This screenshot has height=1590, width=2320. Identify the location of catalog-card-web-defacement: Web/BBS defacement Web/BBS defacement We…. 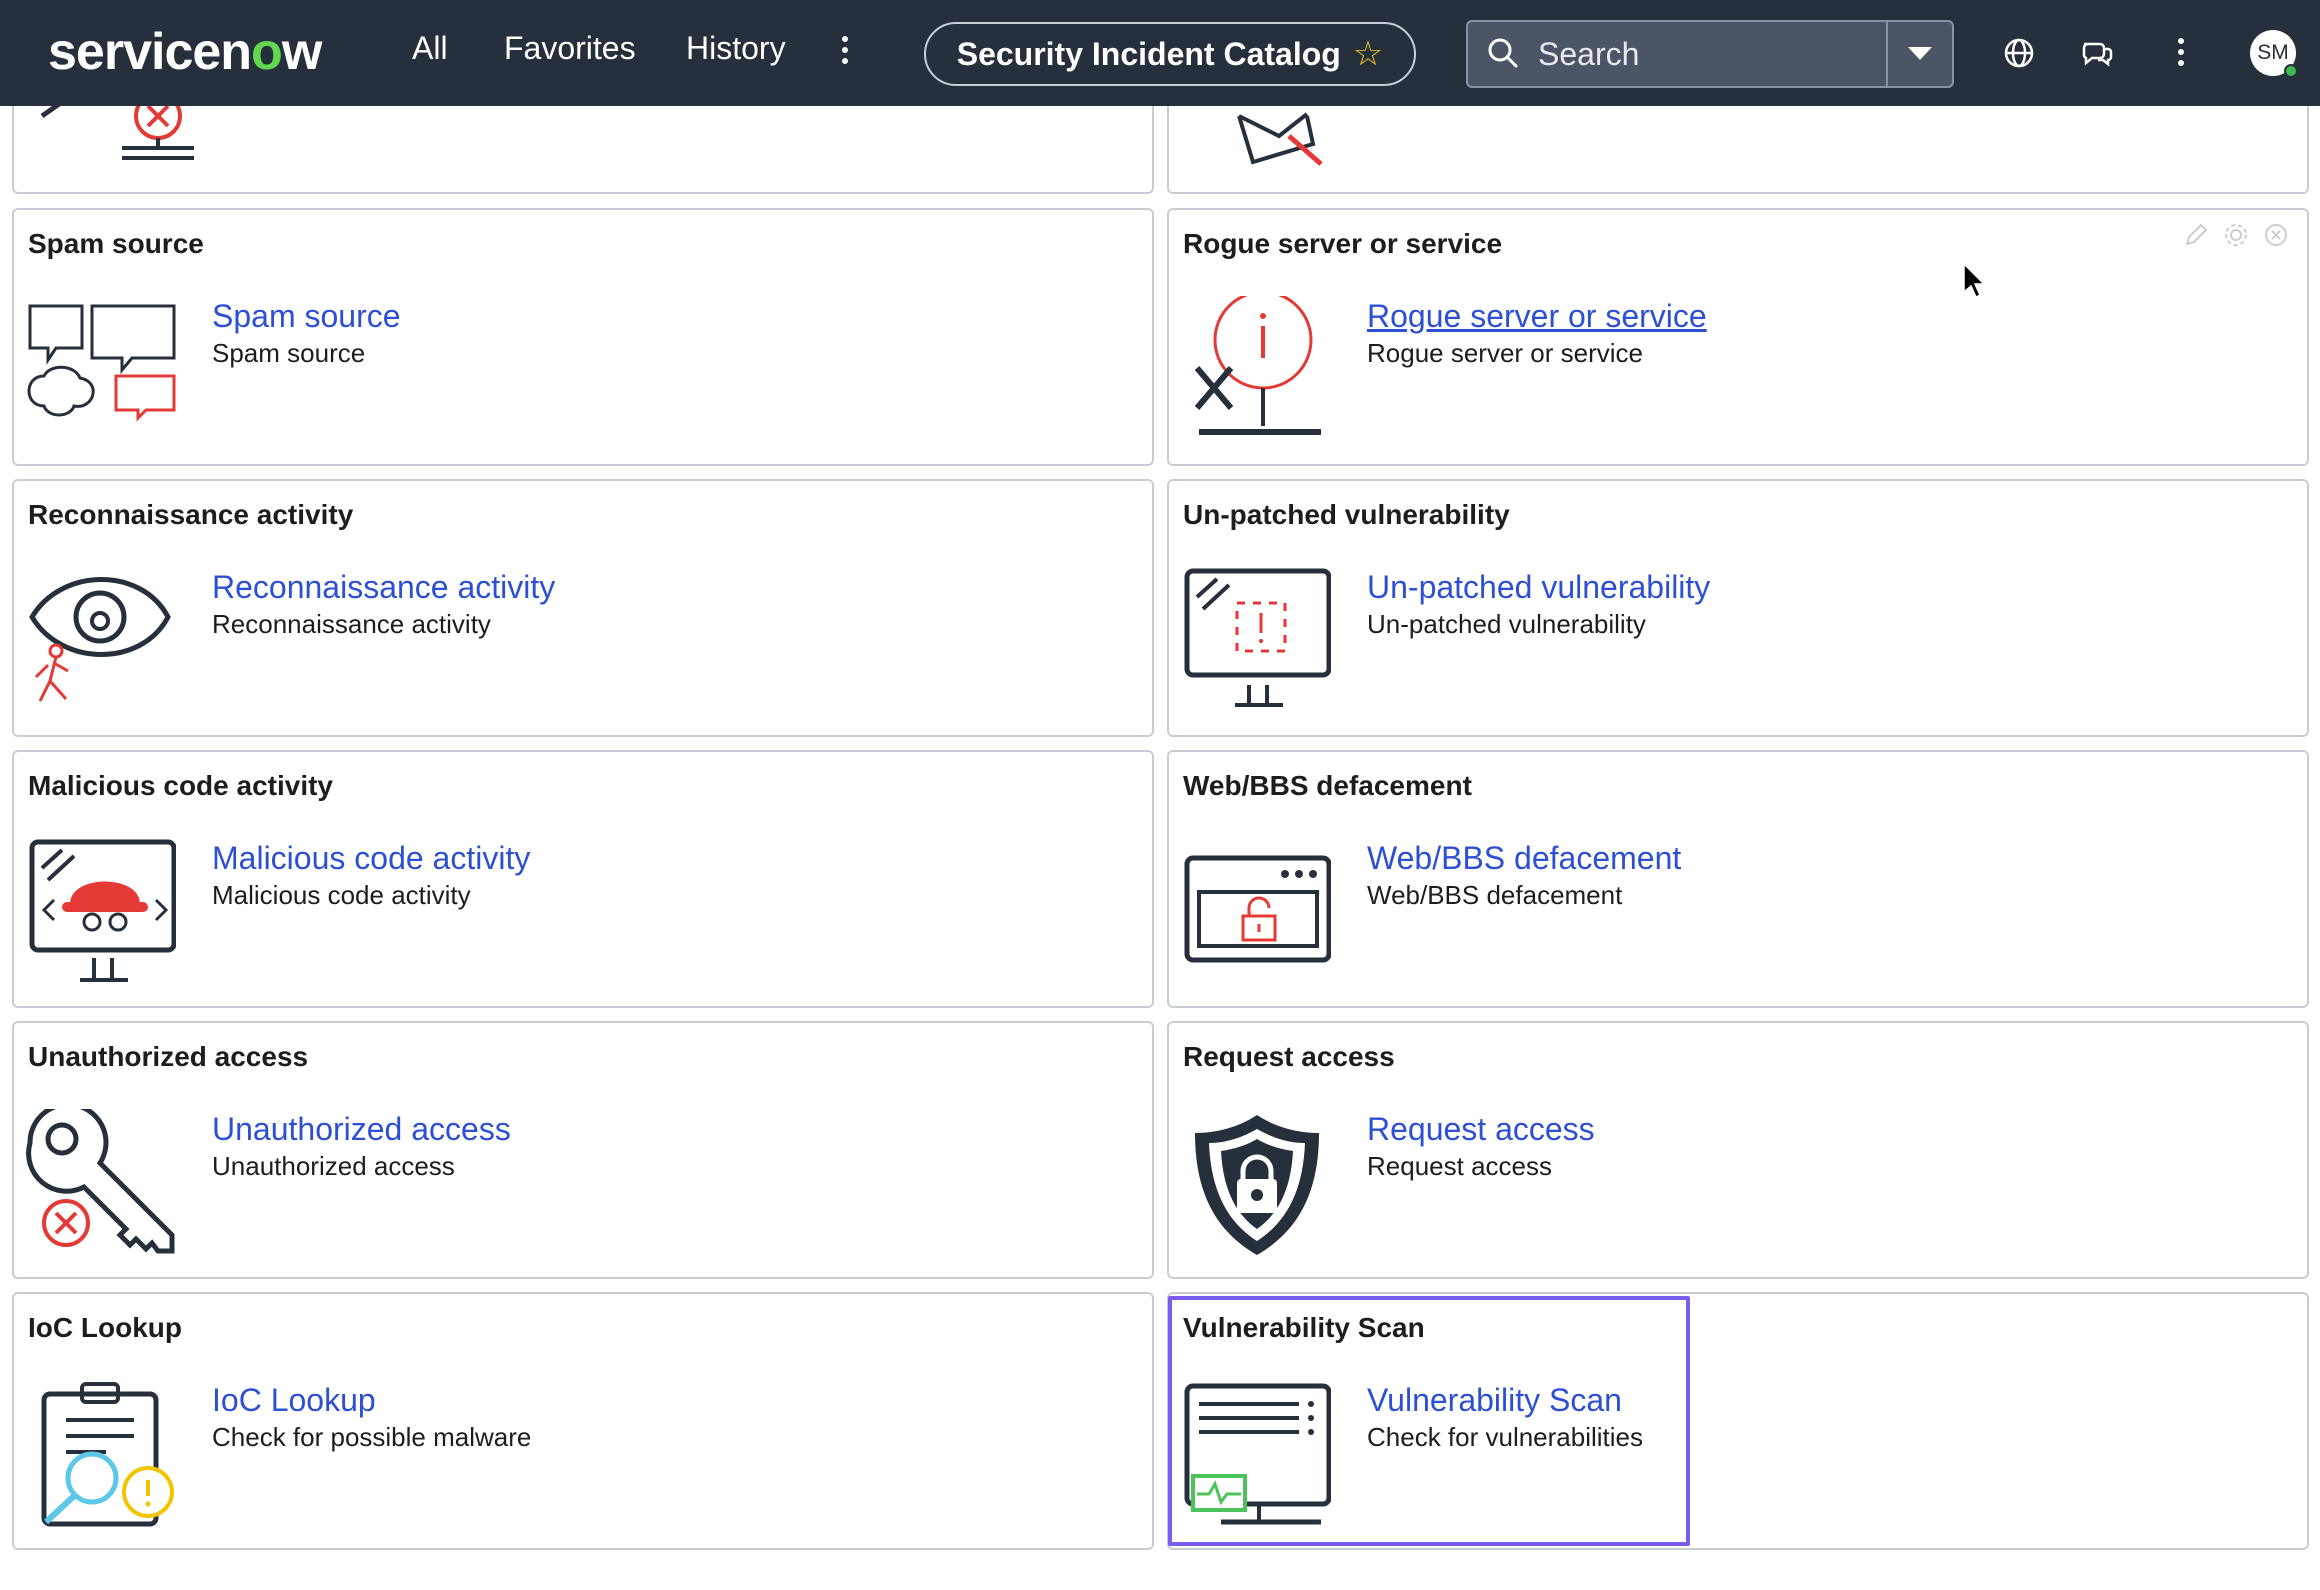
(1738, 879).